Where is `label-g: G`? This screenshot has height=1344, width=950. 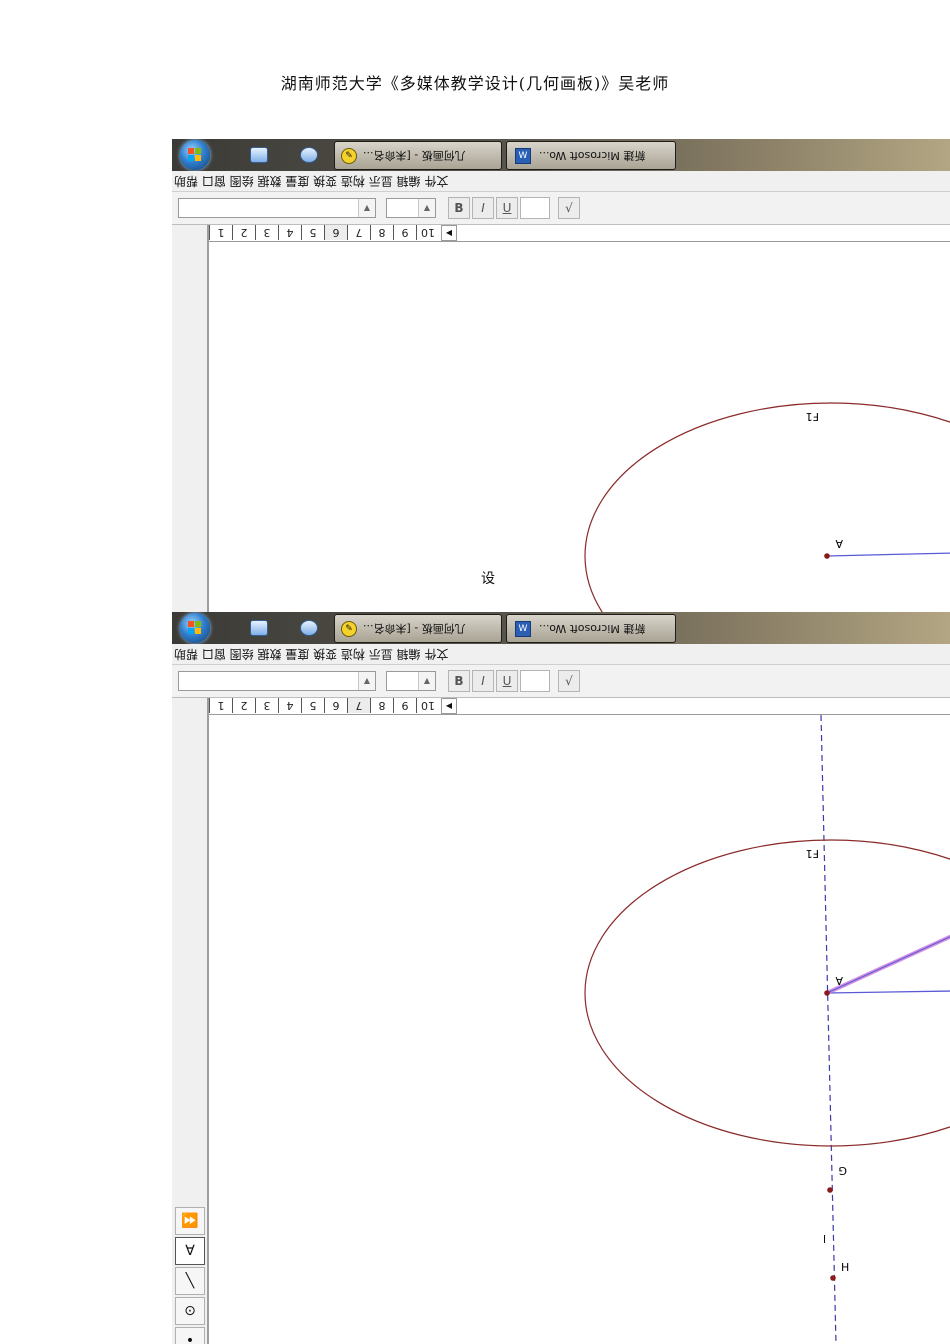 label-g: G is located at coordinates (842, 1170).